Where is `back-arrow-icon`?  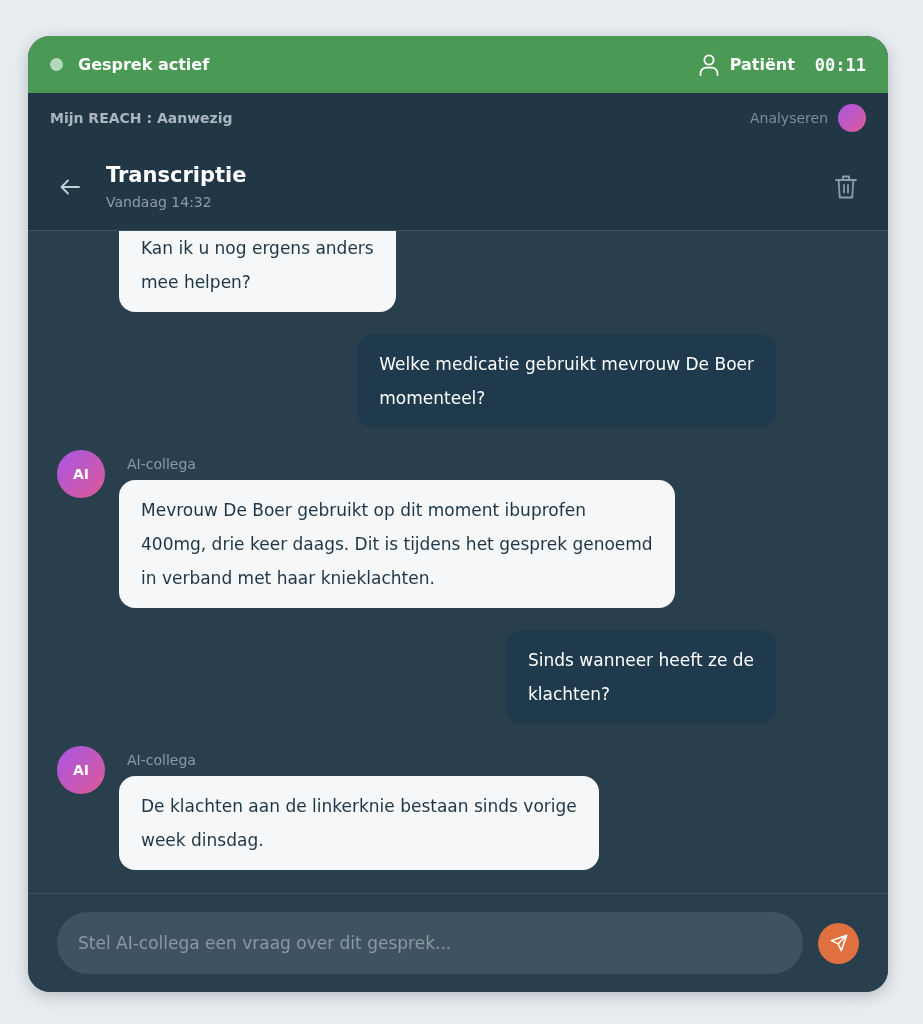
back-arrow-icon is located at coordinates (70, 186).